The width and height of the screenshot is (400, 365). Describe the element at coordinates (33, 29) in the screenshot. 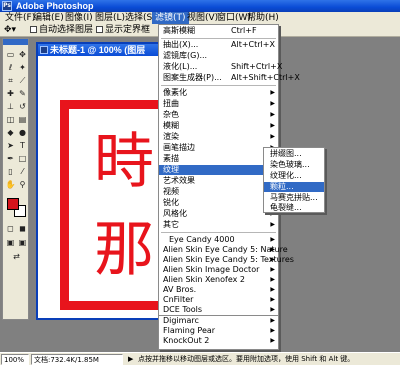

I see `auto-select-checkbox` at that location.